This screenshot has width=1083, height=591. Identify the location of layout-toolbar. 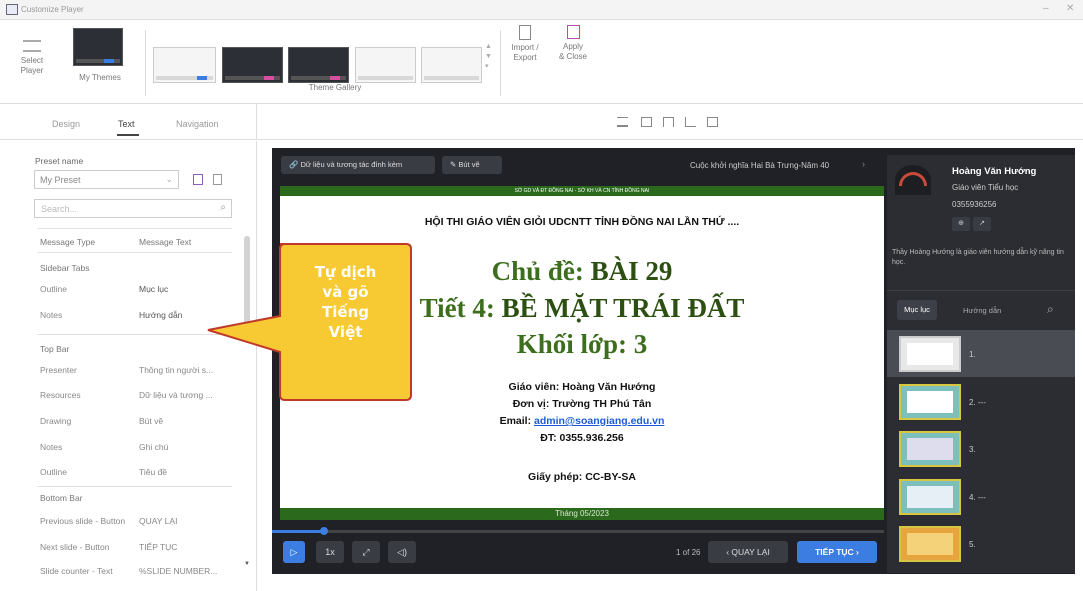
(670, 122).